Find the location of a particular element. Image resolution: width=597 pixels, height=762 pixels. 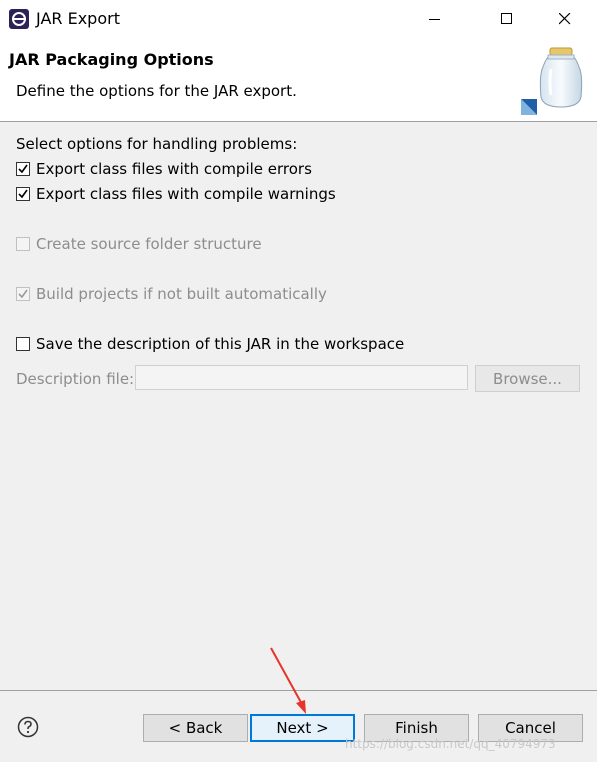

maximize-icon is located at coordinates (506, 18).